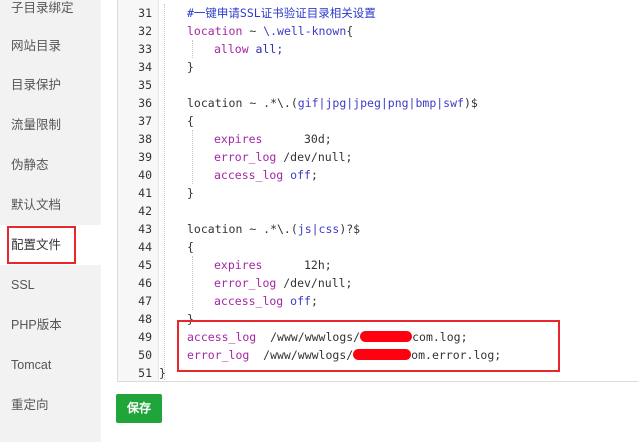 This screenshot has height=442, width=638. Describe the element at coordinates (139, 408) in the screenshot. I see `save-button: 保存` at that location.